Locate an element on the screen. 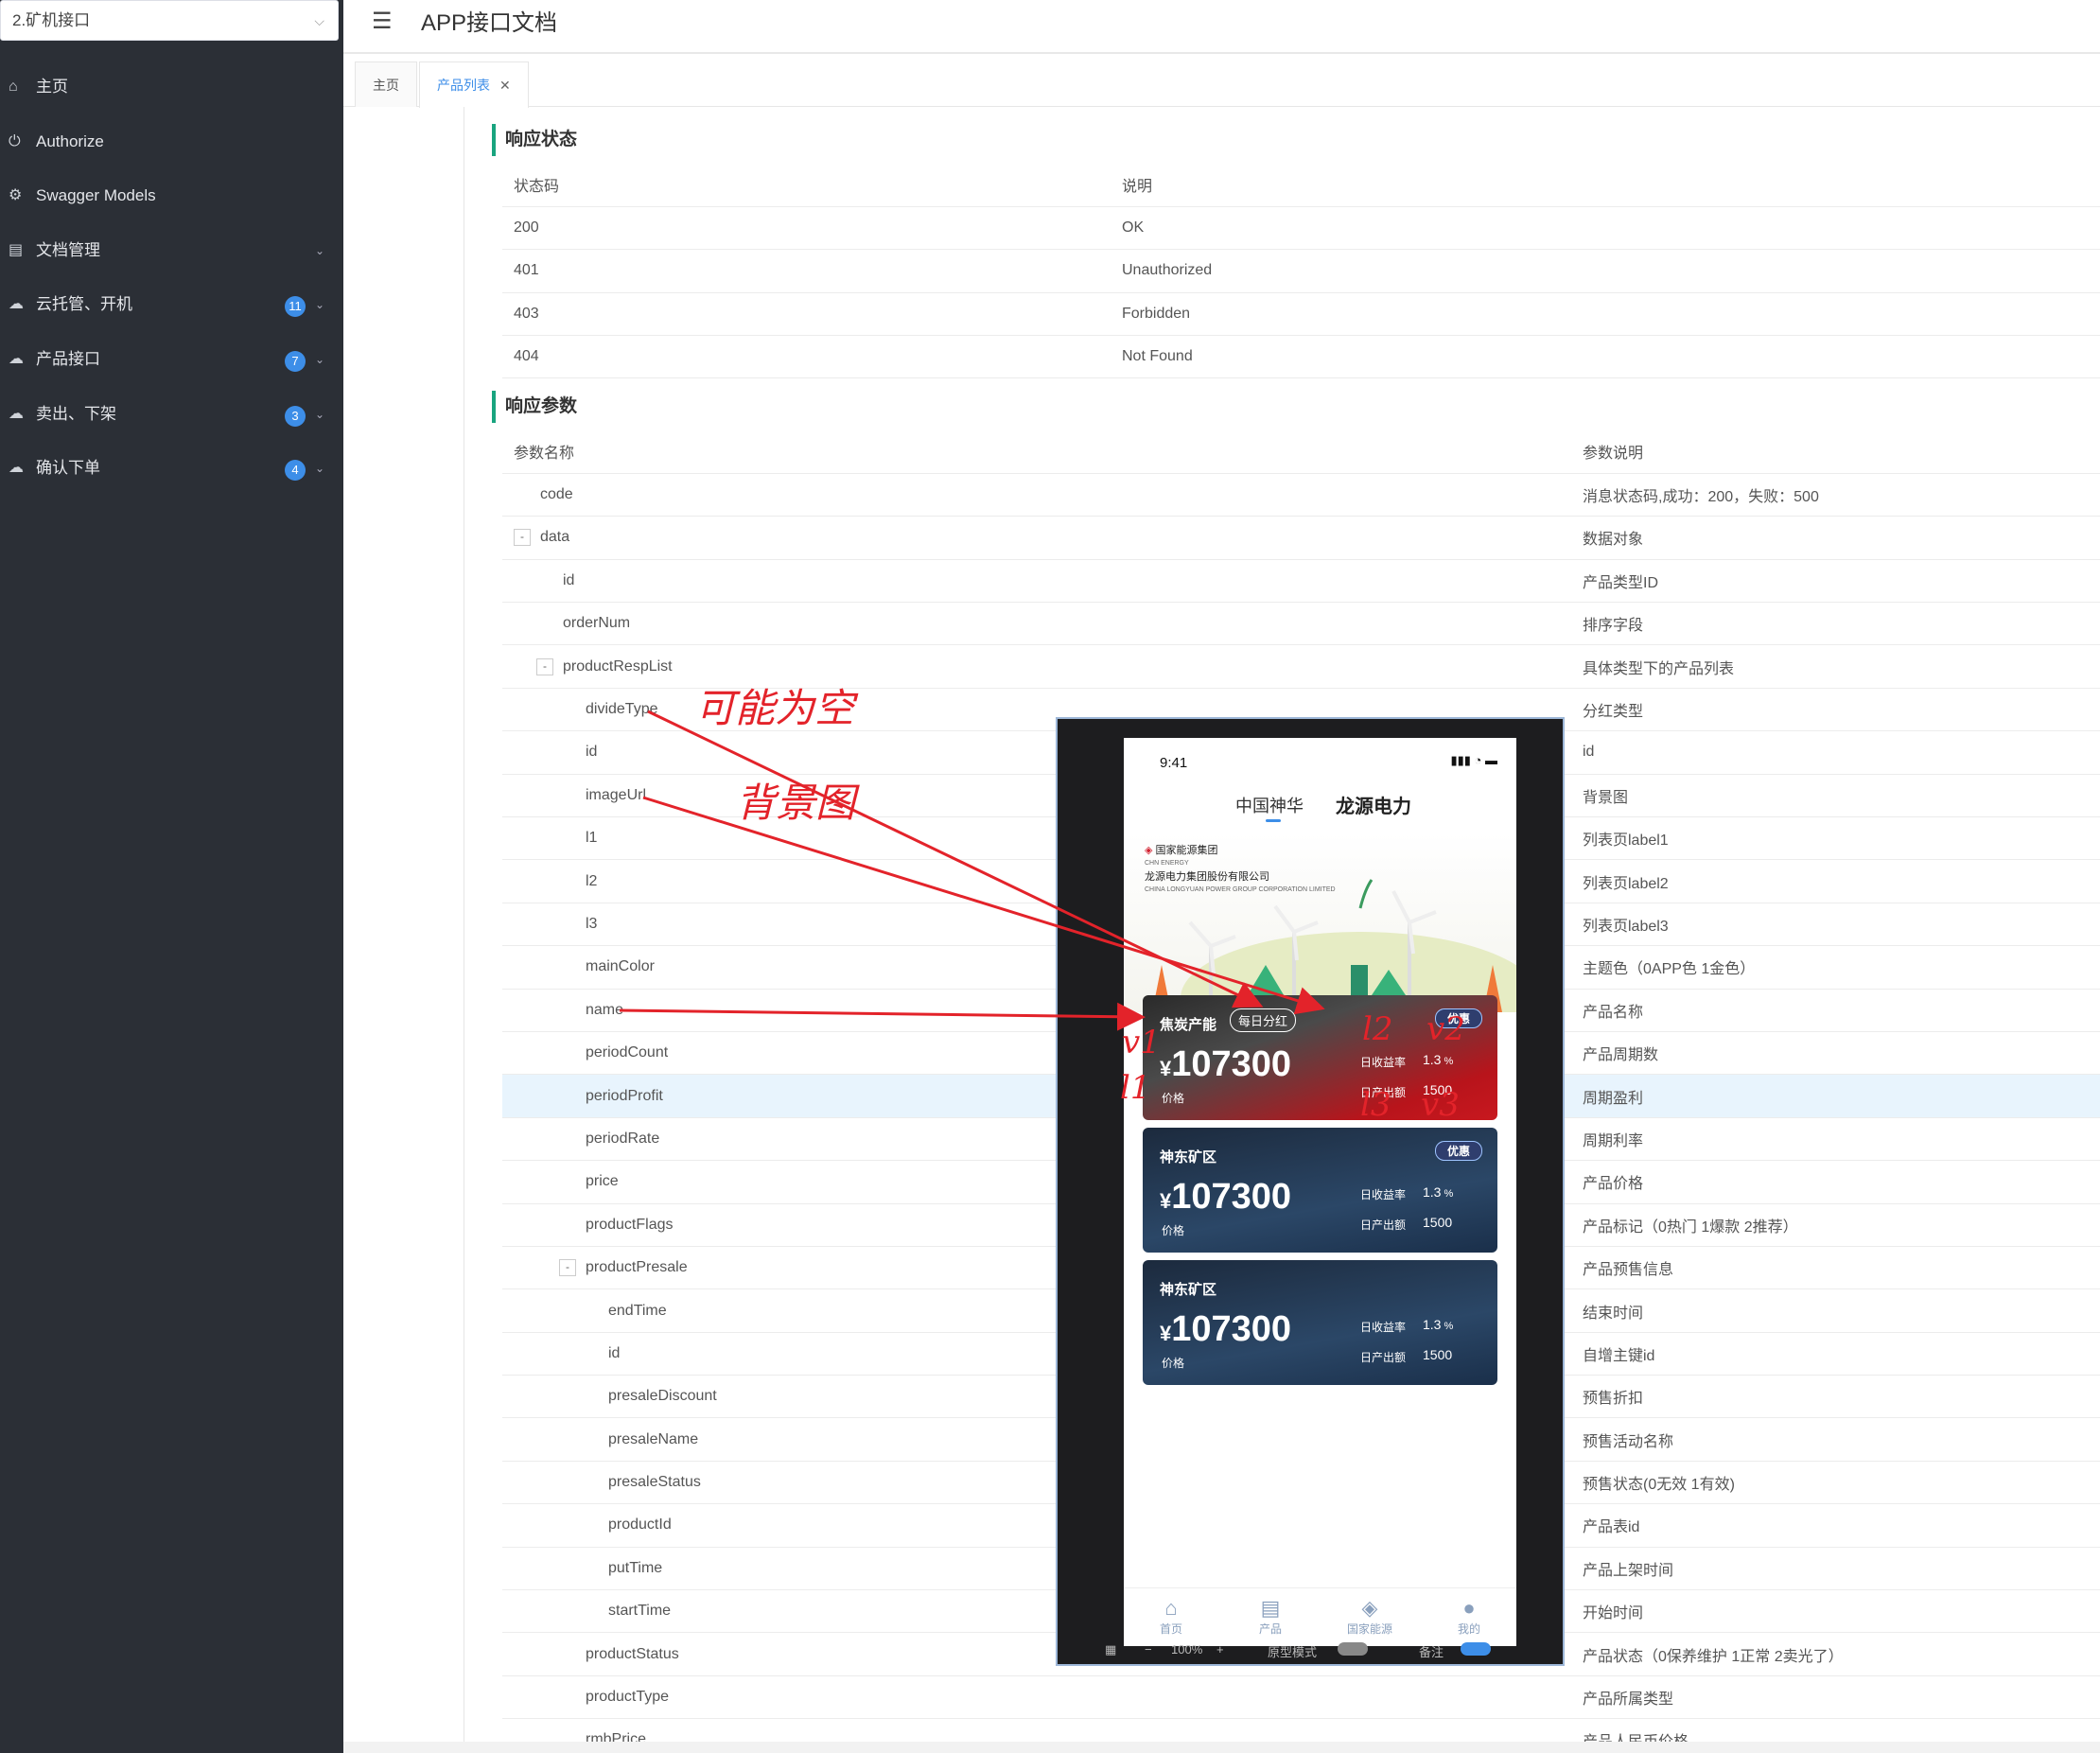 This screenshot has width=2100, height=1753. param-desc: 列表页label3 is located at coordinates (1841, 925).